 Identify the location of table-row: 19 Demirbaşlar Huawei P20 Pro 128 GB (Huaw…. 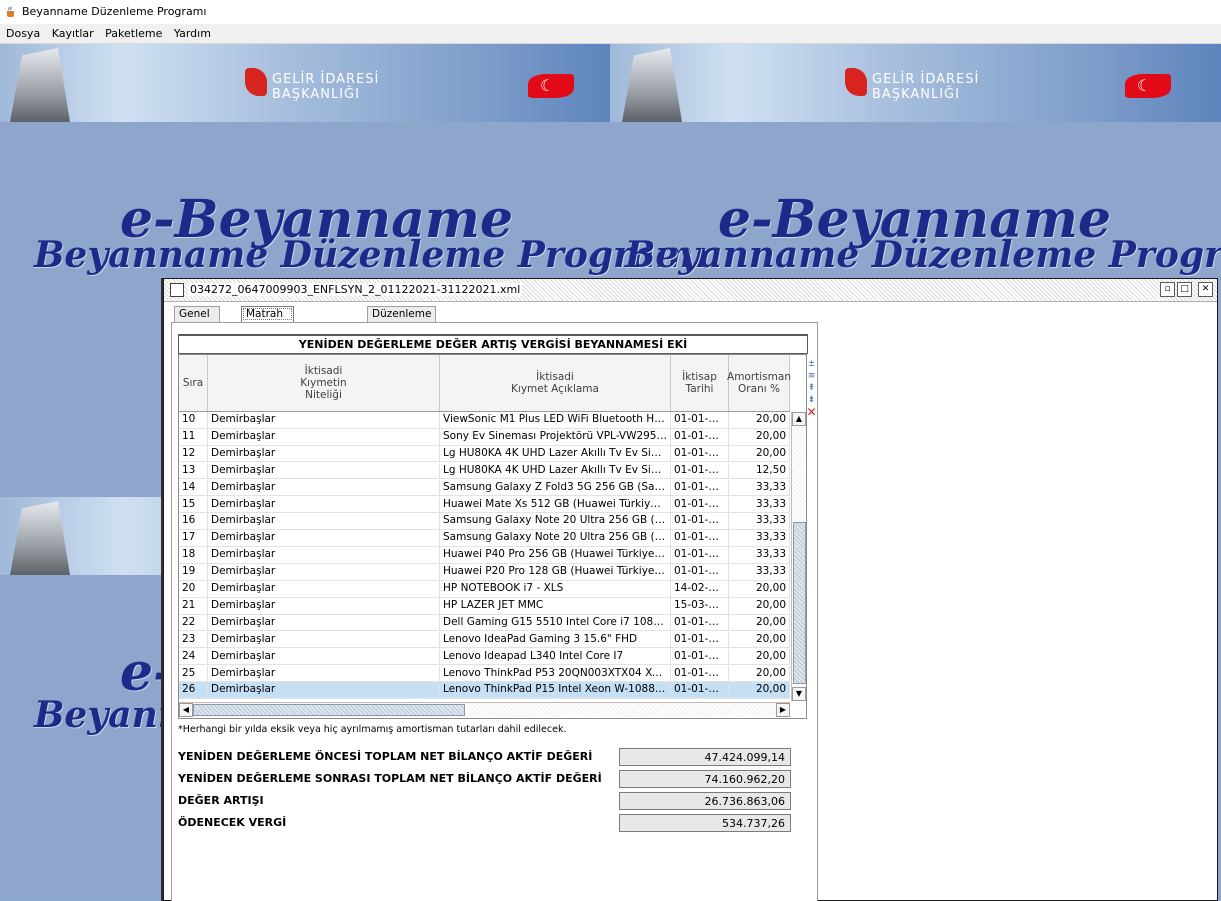
(484, 572).